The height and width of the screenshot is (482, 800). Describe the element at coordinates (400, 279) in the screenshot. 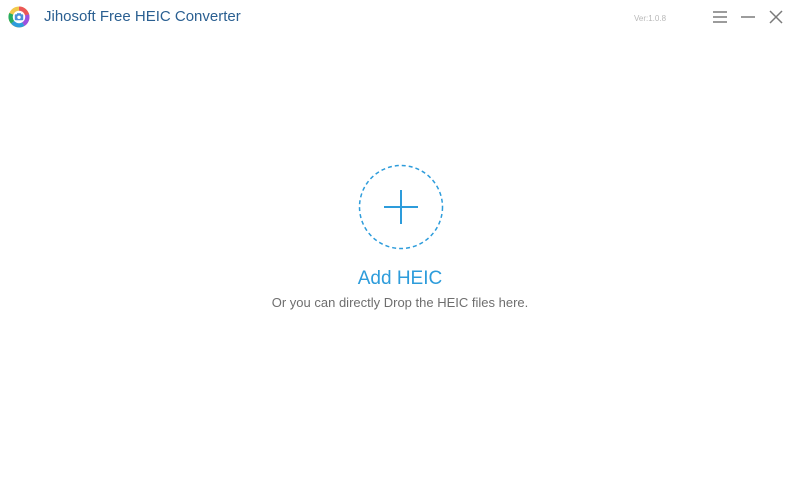

I see `add-heic-label: Add HEIC` at that location.